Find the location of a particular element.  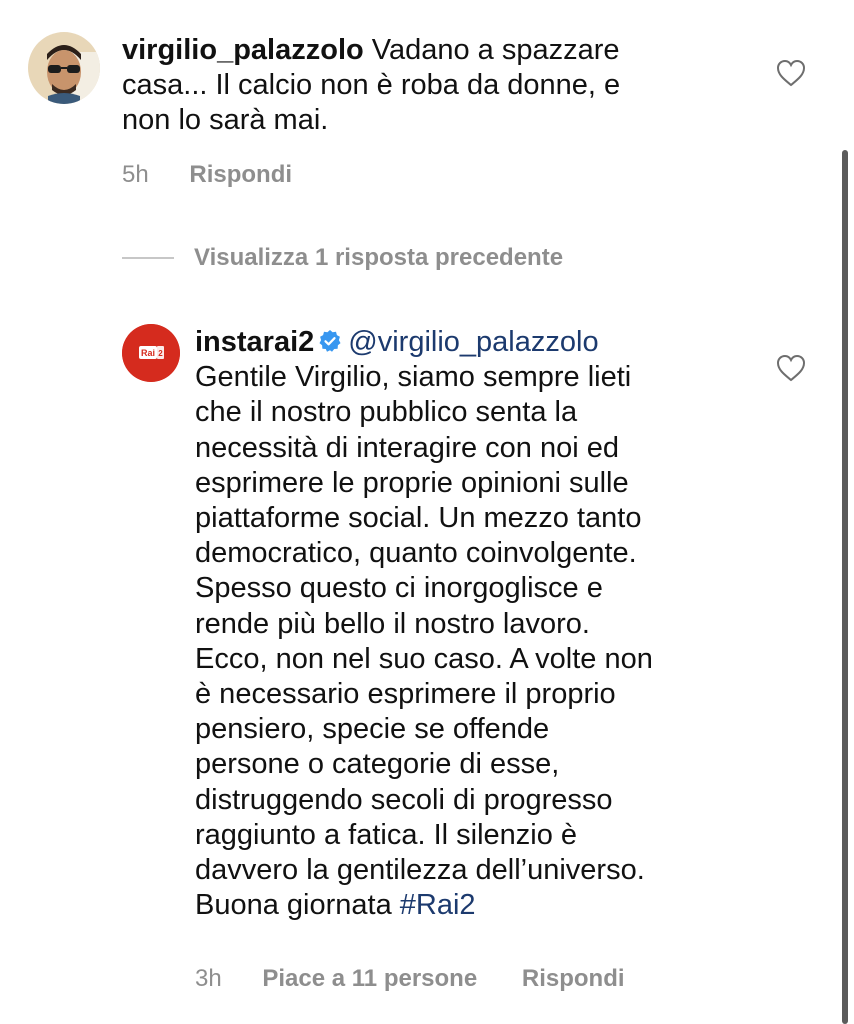

rai2-avatar: Rai 2 is located at coordinates (151, 353).